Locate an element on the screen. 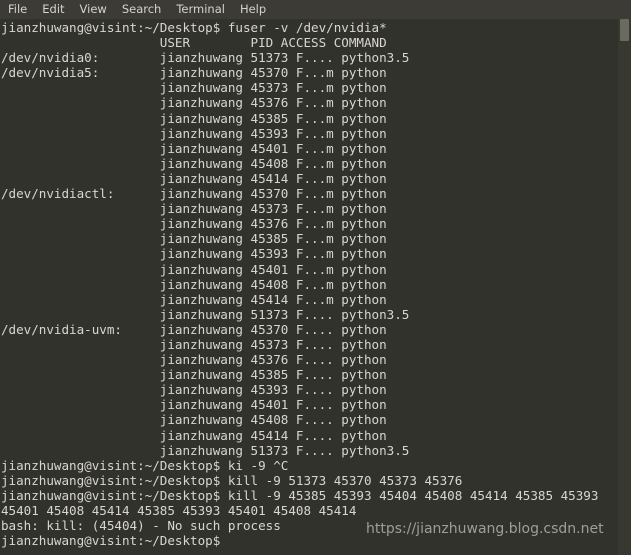 Image resolution: width=631 pixels, height=555 pixels. menu-item-view: View is located at coordinates (93, 9).